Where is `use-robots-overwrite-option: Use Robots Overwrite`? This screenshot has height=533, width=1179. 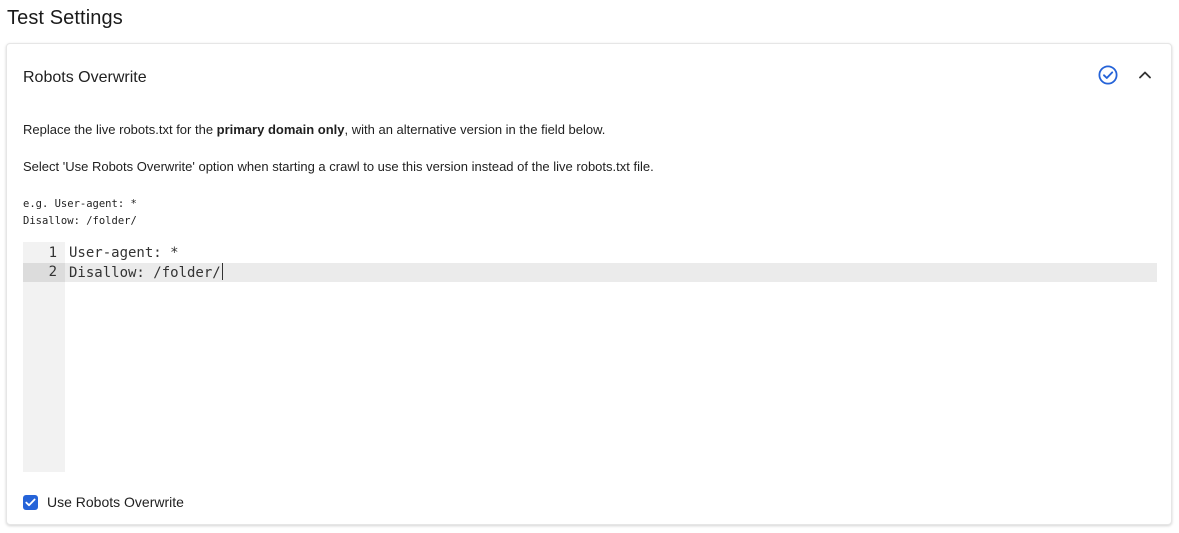 use-robots-overwrite-option: Use Robots Overwrite is located at coordinates (103, 502).